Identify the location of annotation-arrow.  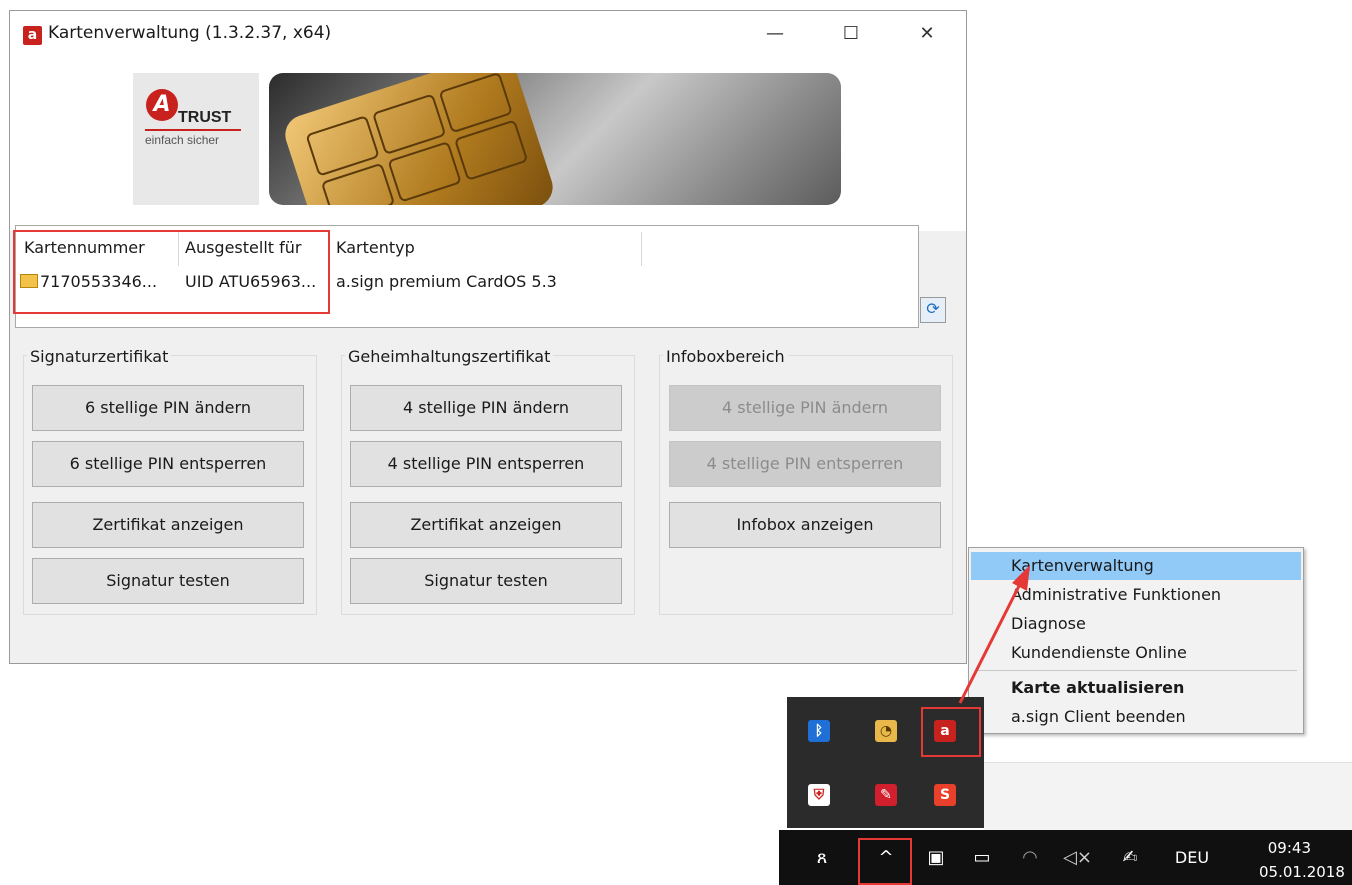
(994, 634).